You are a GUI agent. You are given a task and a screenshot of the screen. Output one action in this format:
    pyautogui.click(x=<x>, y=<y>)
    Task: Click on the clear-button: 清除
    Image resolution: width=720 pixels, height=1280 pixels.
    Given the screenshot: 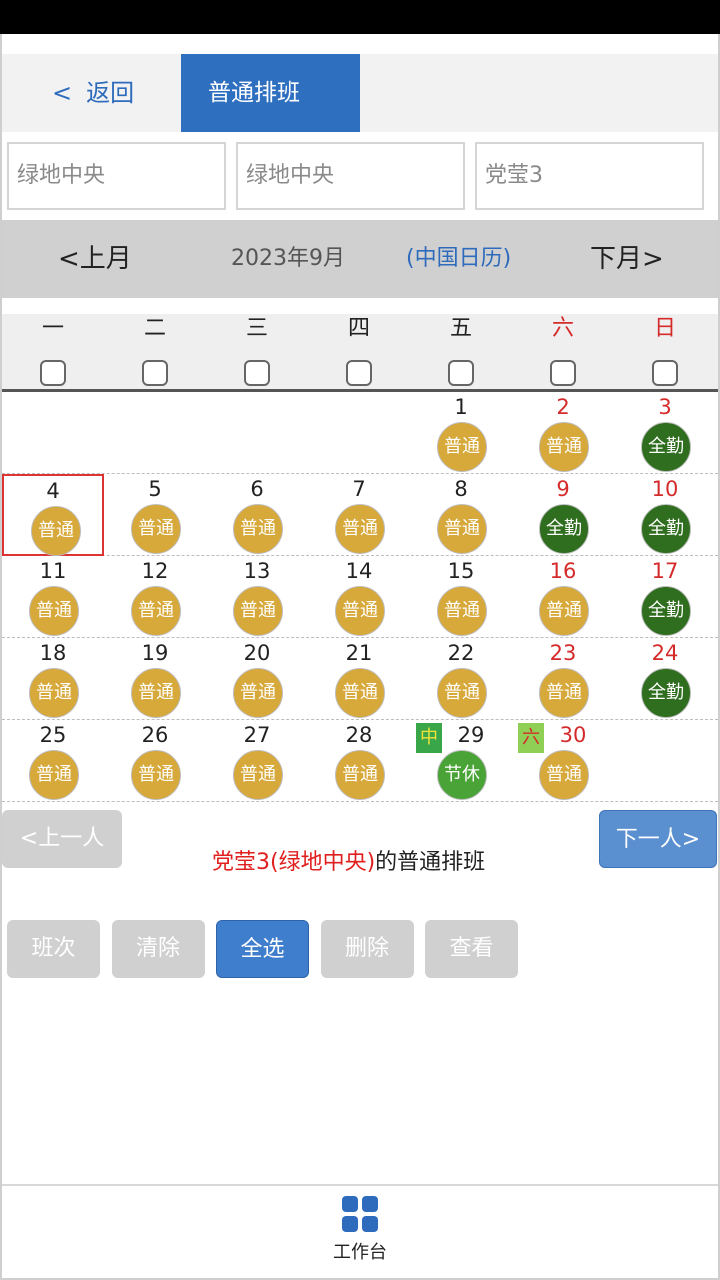 What is the action you would take?
    pyautogui.click(x=158, y=949)
    